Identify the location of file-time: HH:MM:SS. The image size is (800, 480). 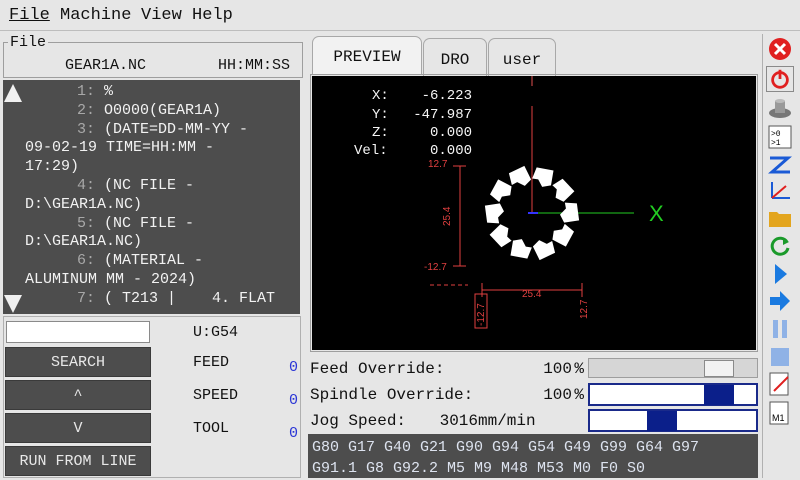
(254, 65).